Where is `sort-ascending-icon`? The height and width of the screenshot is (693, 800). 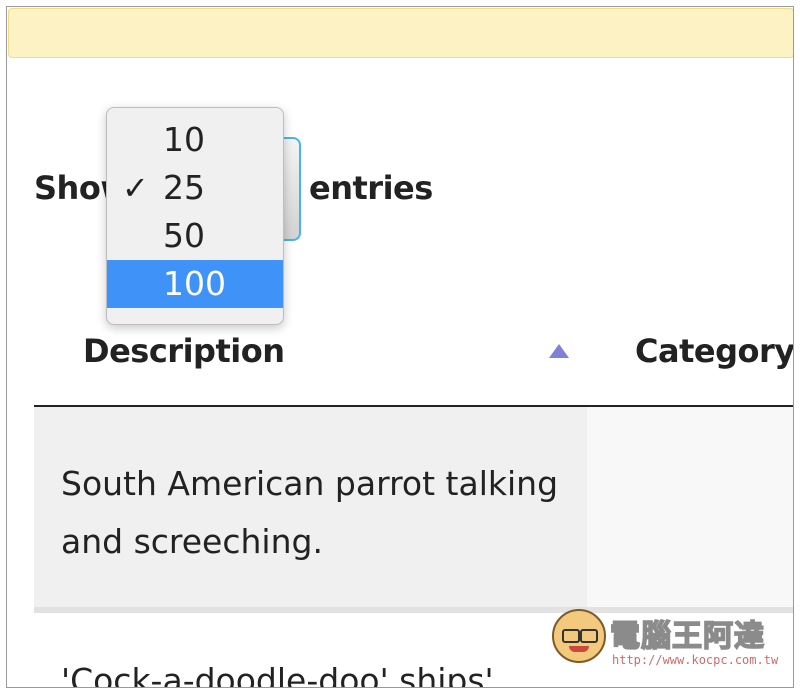
sort-ascending-icon is located at coordinates (559, 351).